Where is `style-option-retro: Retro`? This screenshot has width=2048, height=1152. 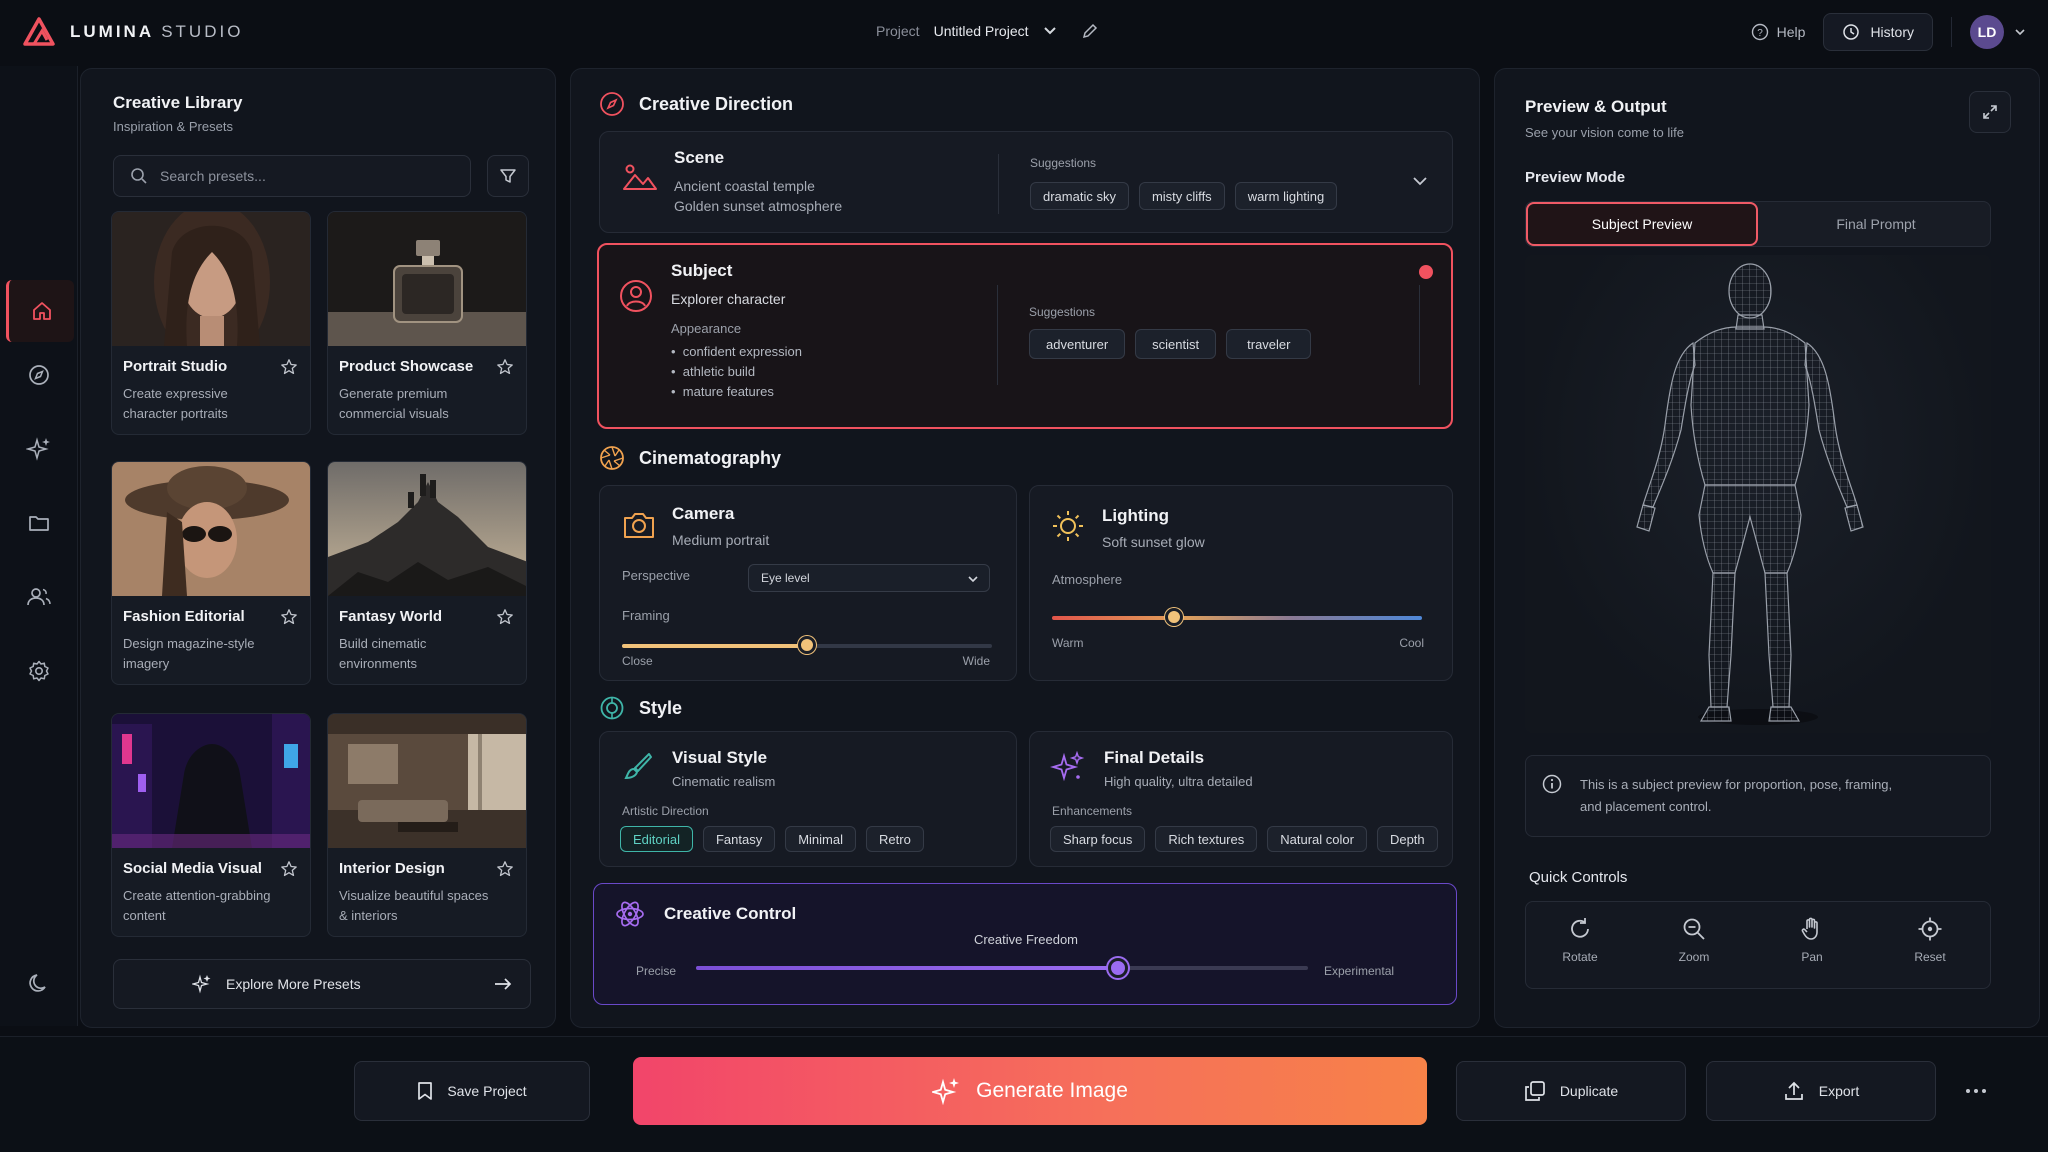
style-option-retro: Retro is located at coordinates (895, 839).